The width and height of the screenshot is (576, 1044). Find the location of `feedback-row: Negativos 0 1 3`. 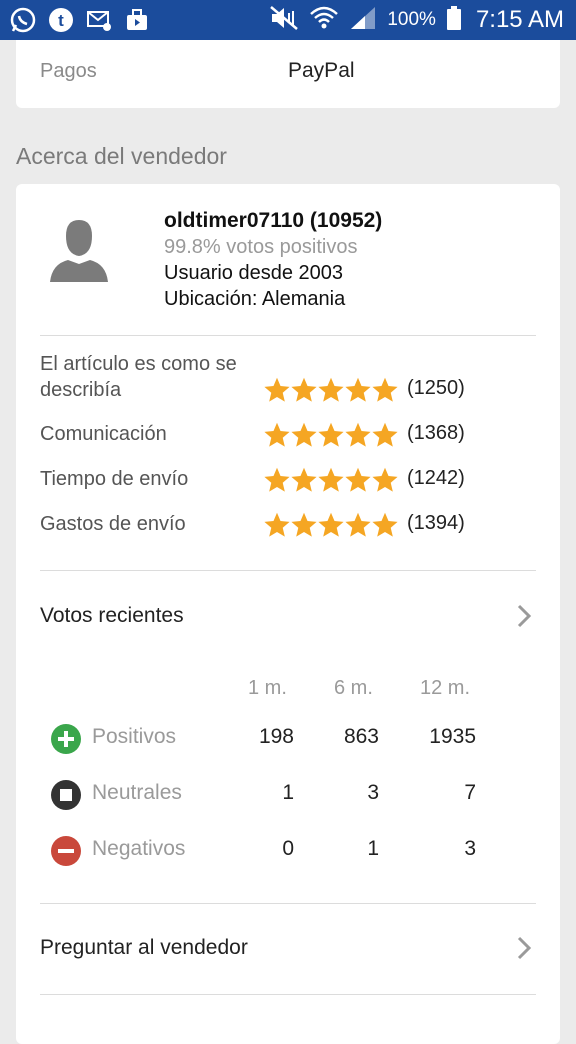

feedback-row: Negativos 0 1 3 is located at coordinates (290, 851).